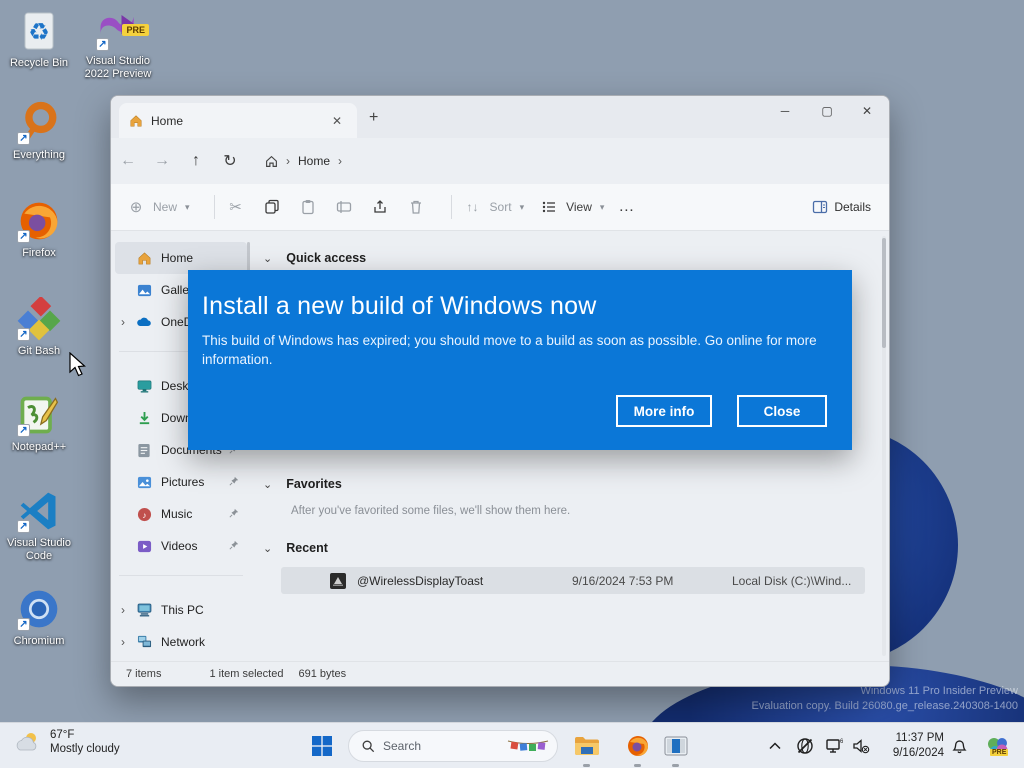 Image resolution: width=1024 pixels, height=768 pixels. I want to click on forward-icon: →, so click(162, 161).